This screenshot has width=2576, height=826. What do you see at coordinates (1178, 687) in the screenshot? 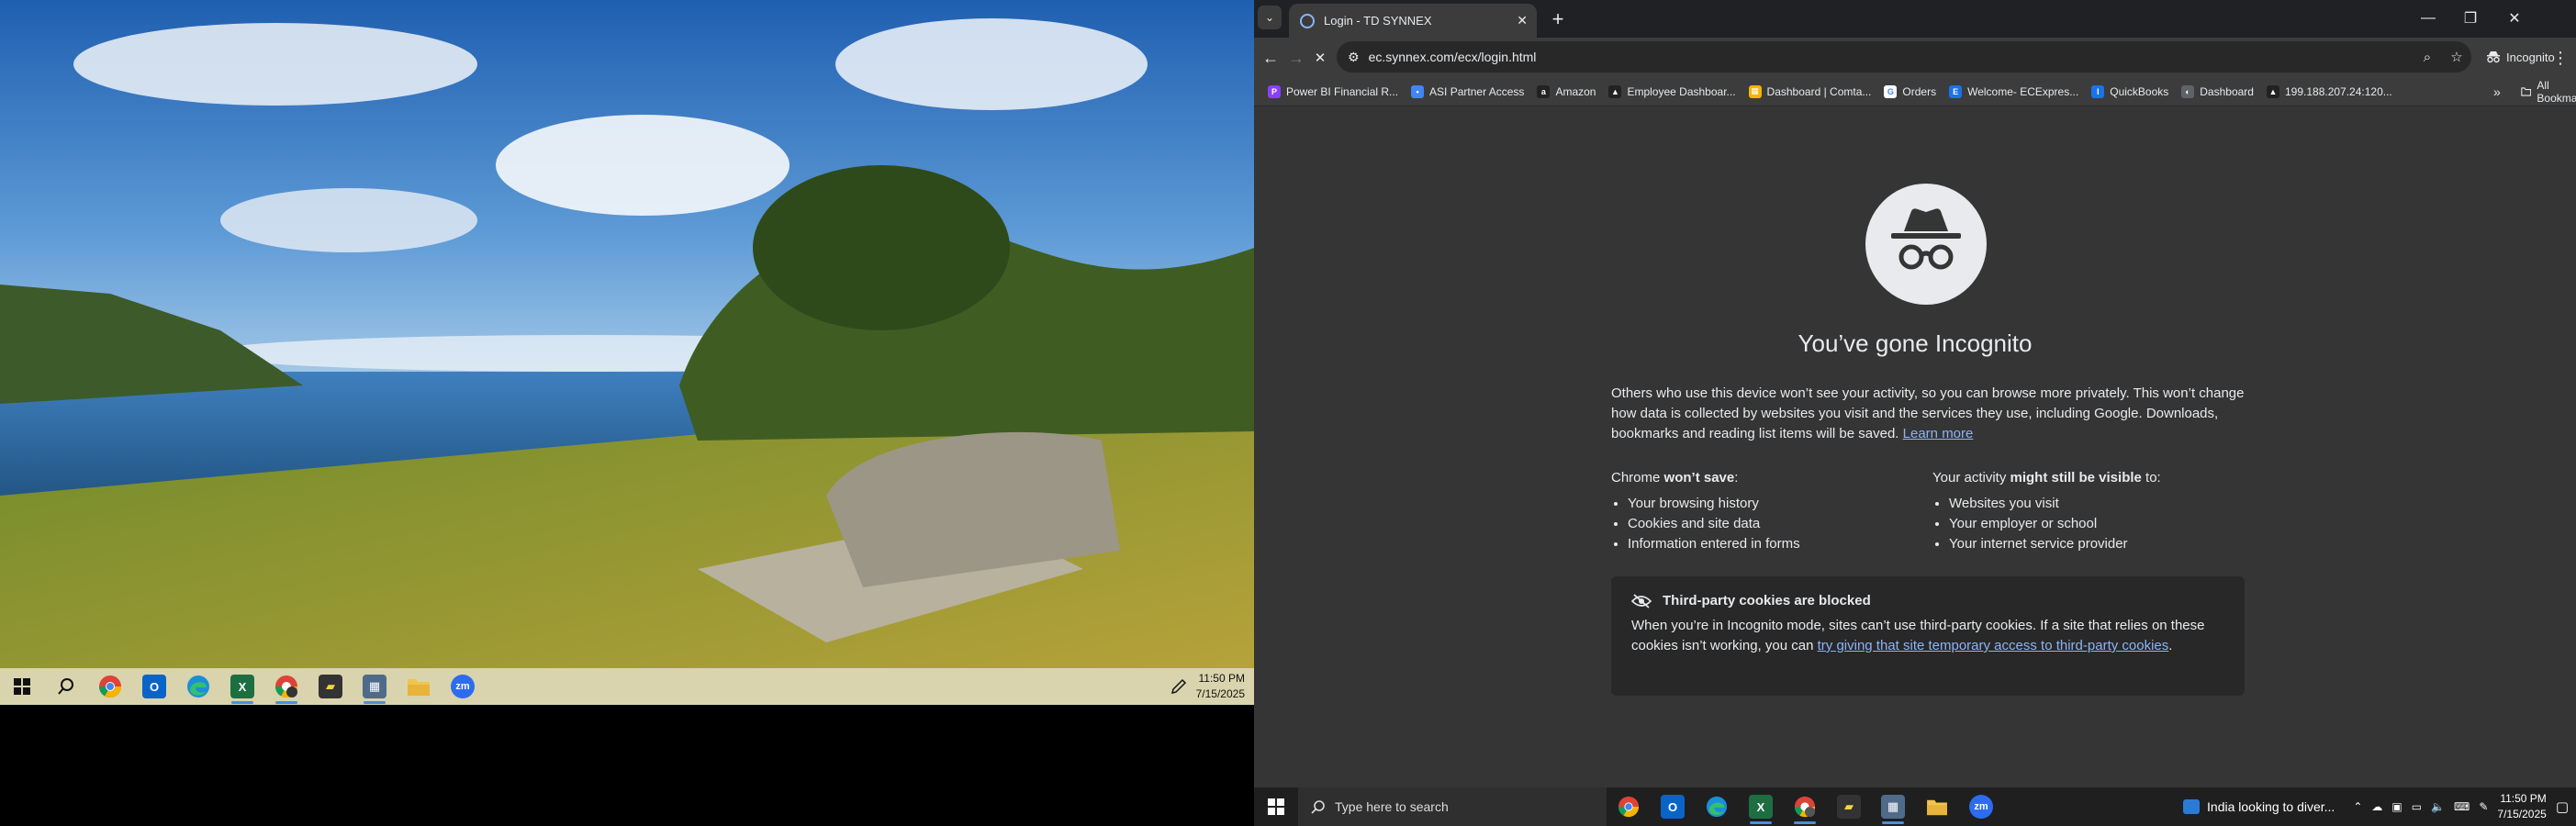
I see `pen-icon` at bounding box center [1178, 687].